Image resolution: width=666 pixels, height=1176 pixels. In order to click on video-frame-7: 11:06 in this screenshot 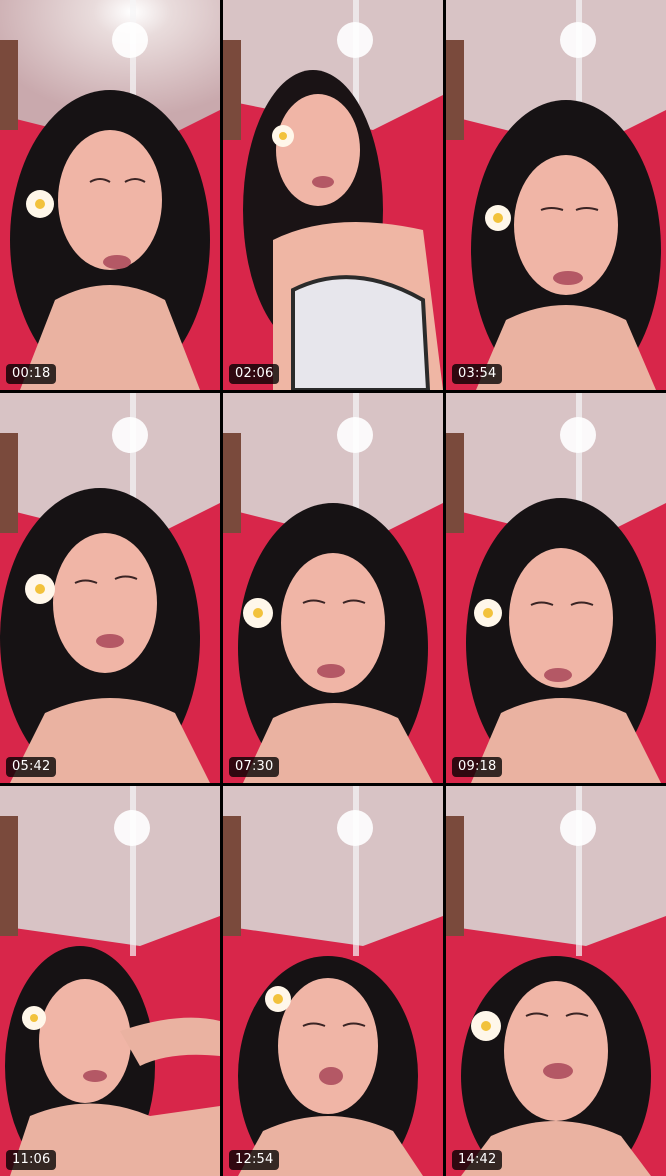, I will do `click(110, 981)`.